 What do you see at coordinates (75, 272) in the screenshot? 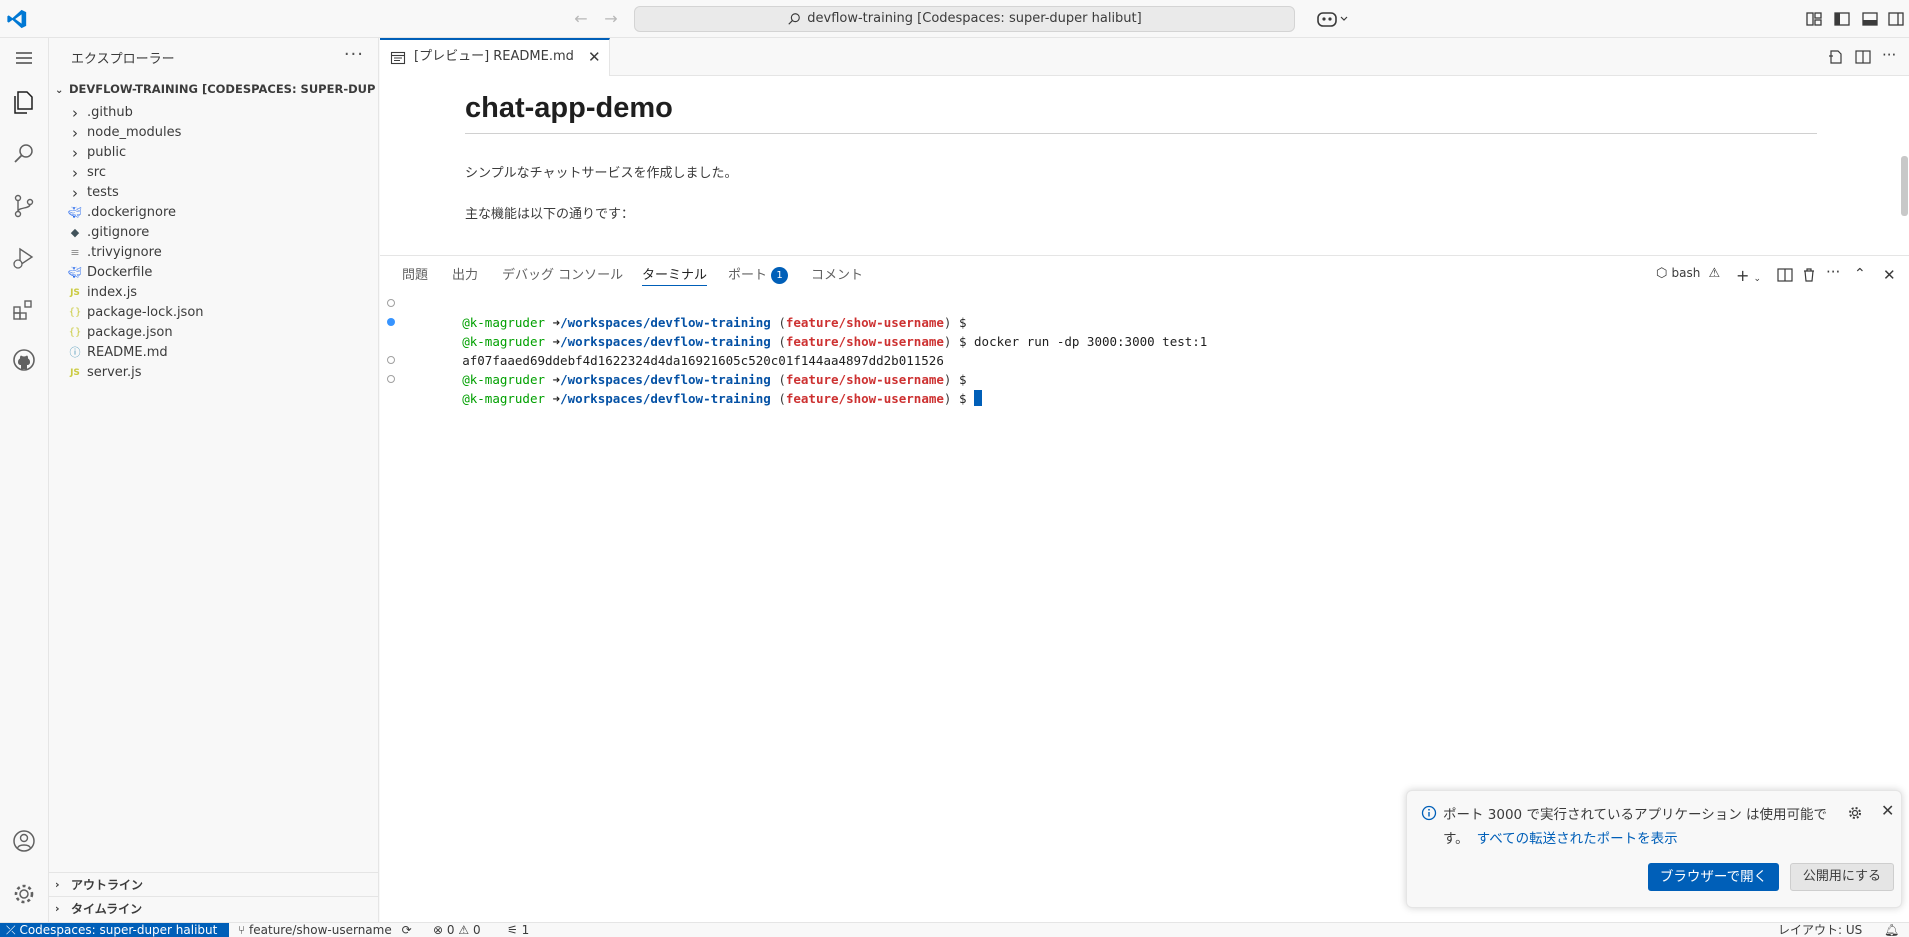
I see `docker-icon: 🐳︎` at bounding box center [75, 272].